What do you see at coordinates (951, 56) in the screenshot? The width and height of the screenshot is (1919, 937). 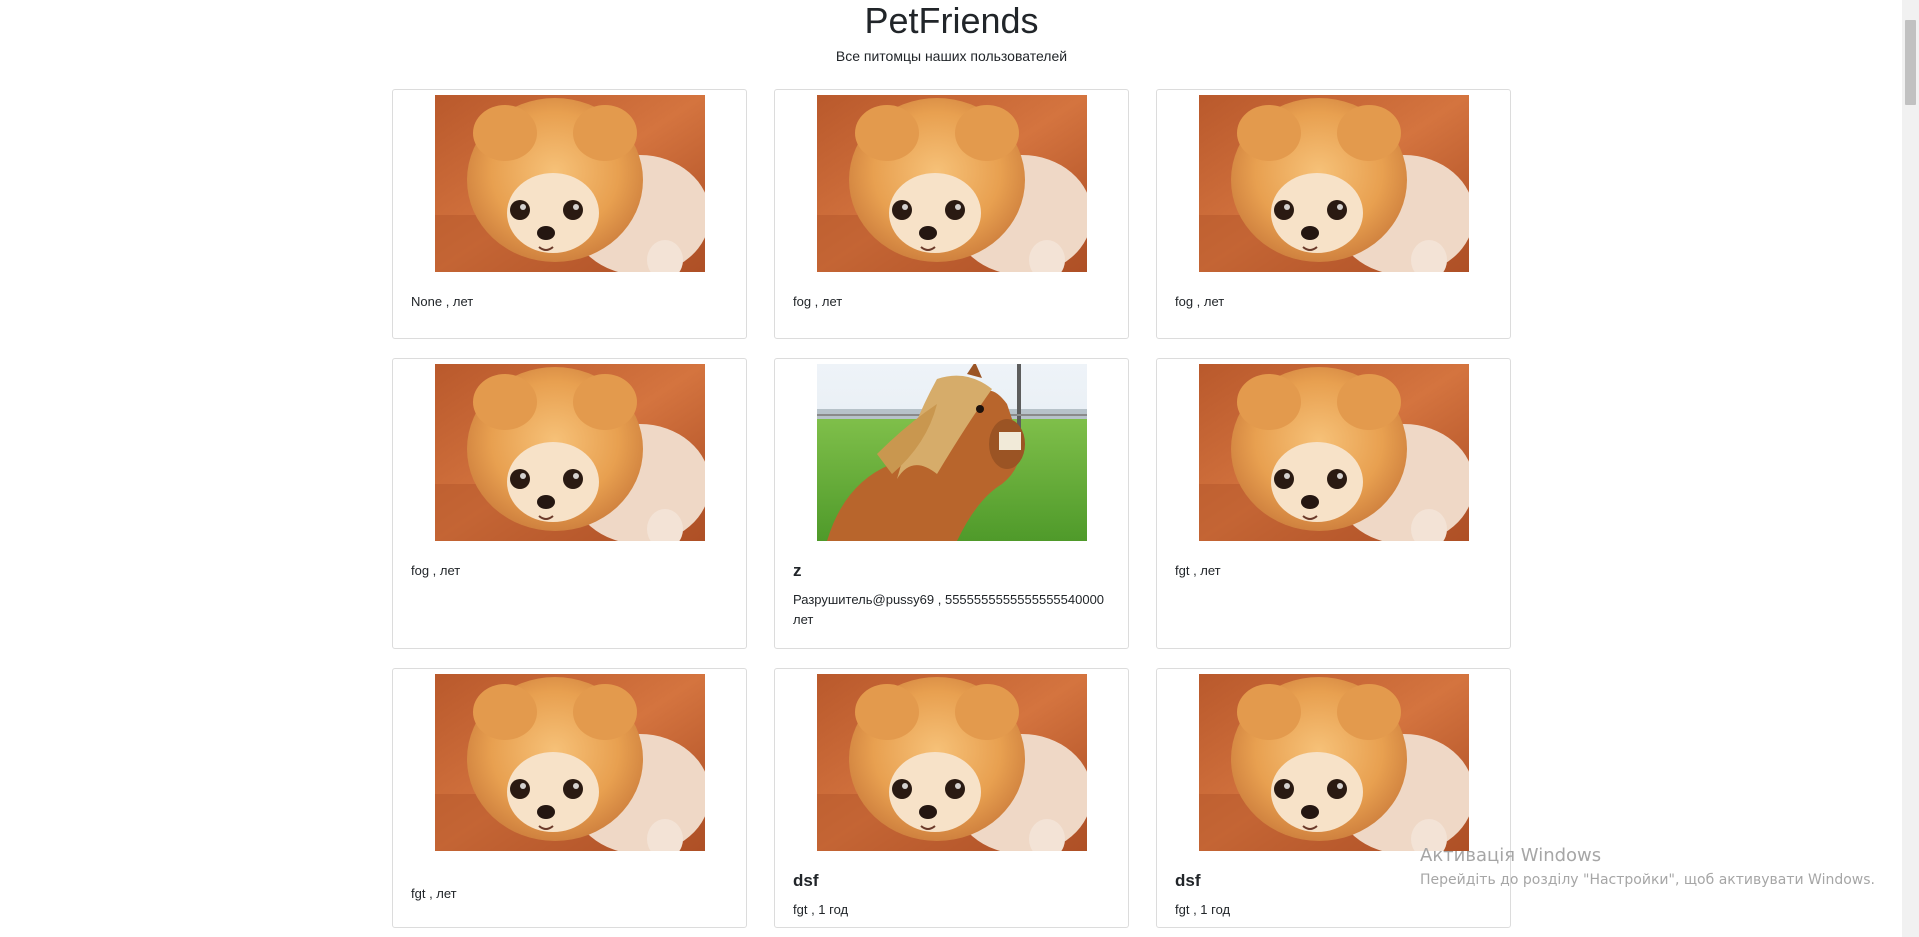 I see `site-subtitle: Все питомцы наших пользователей` at bounding box center [951, 56].